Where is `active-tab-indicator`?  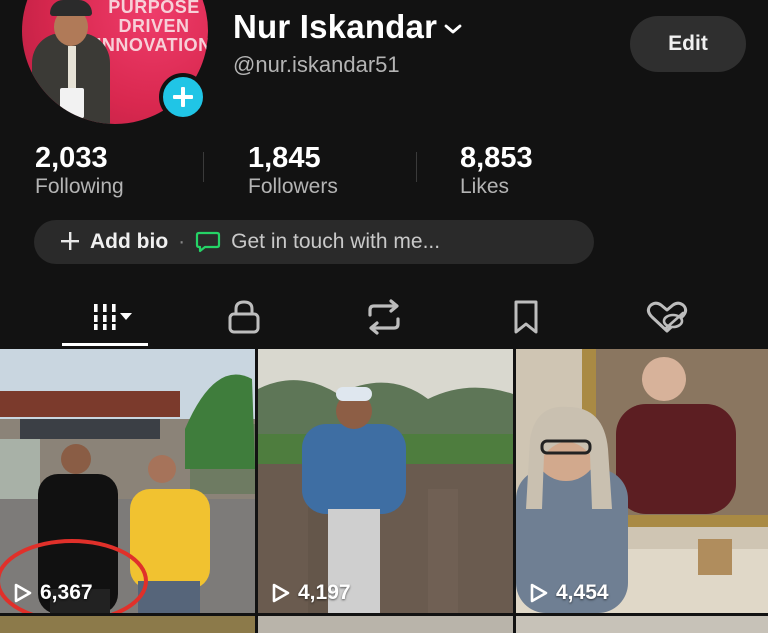 active-tab-indicator is located at coordinates (105, 344).